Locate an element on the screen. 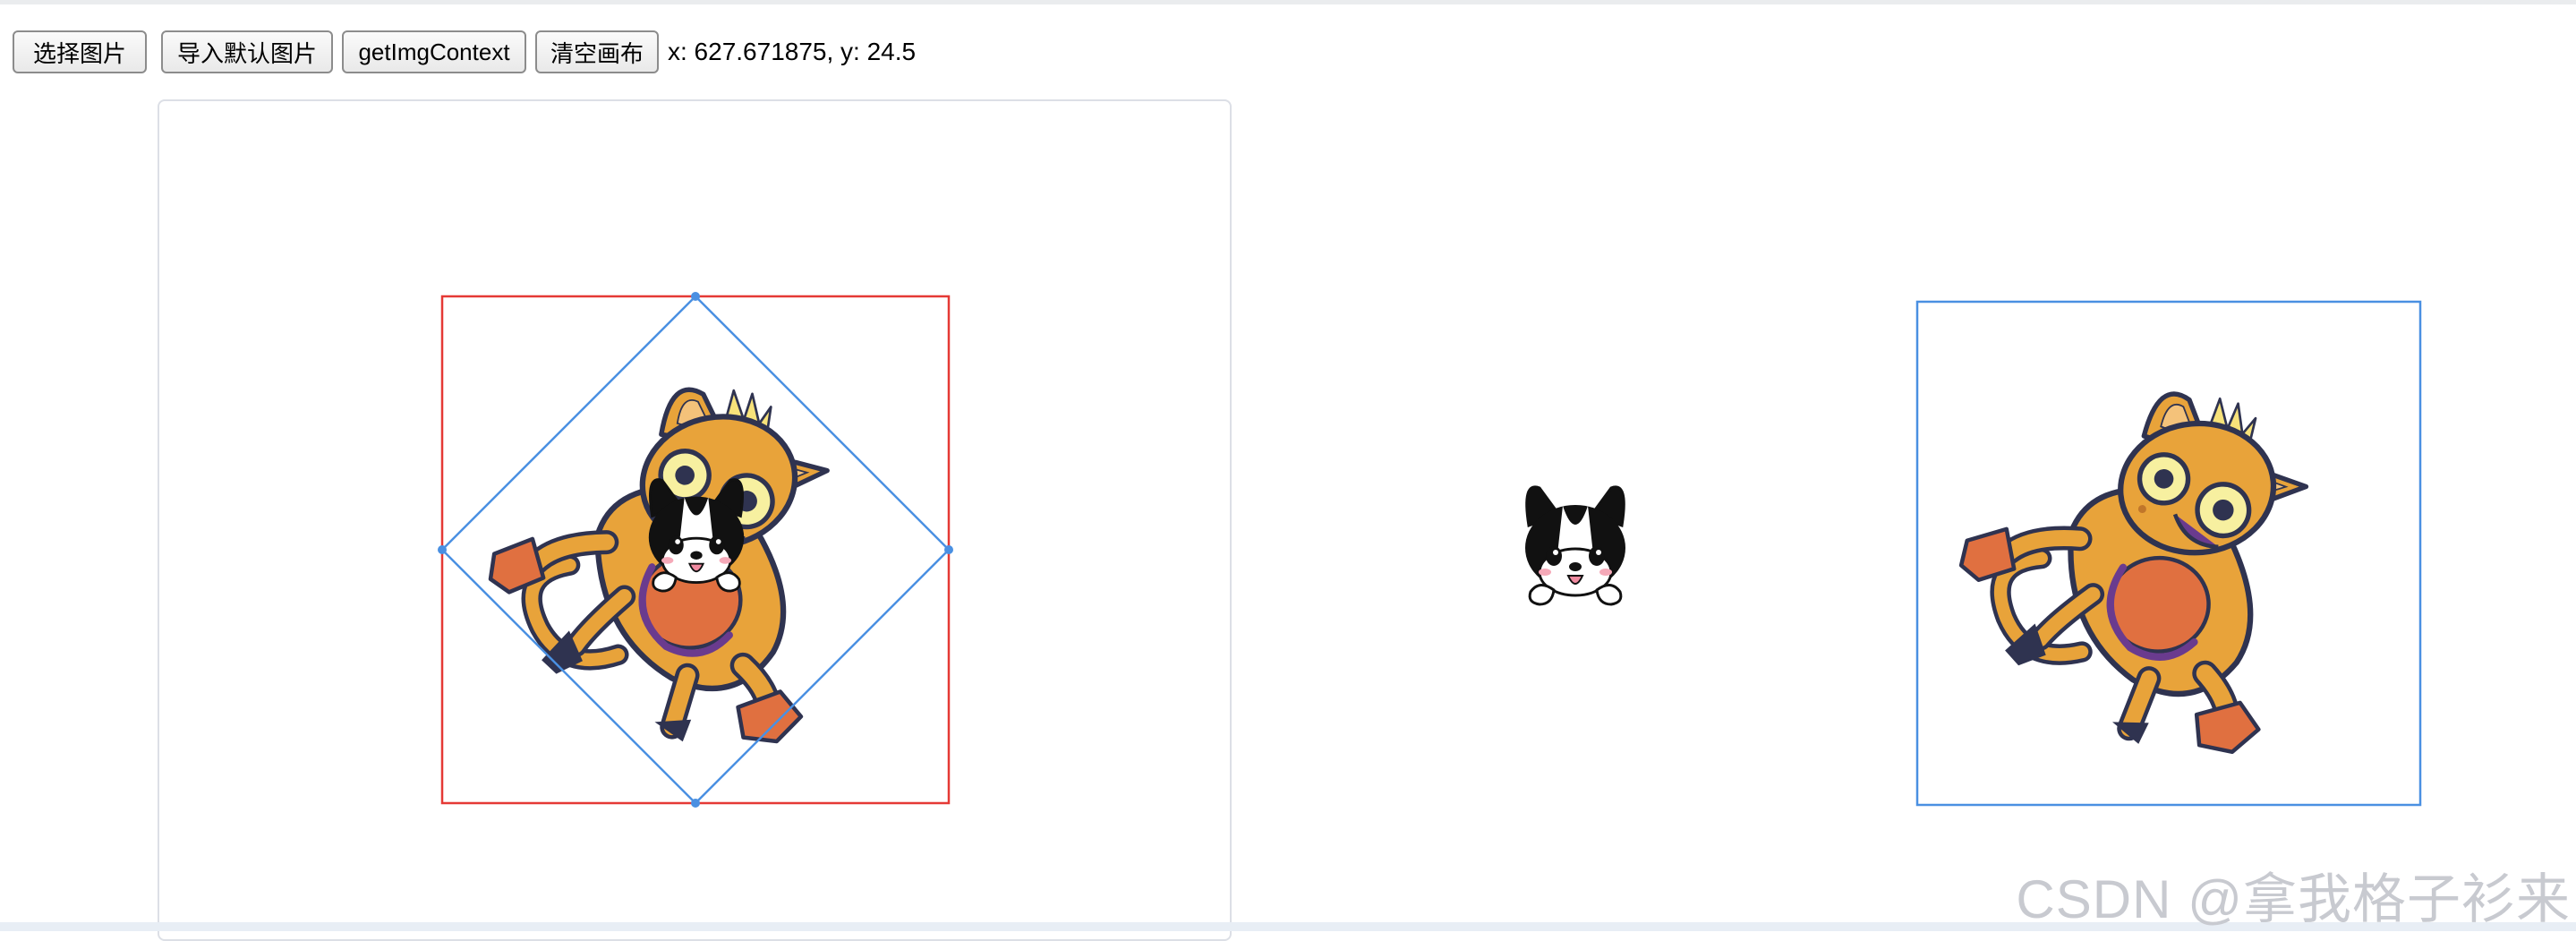 The height and width of the screenshot is (941, 2576). rotate-handle-bottom is located at coordinates (695, 803).